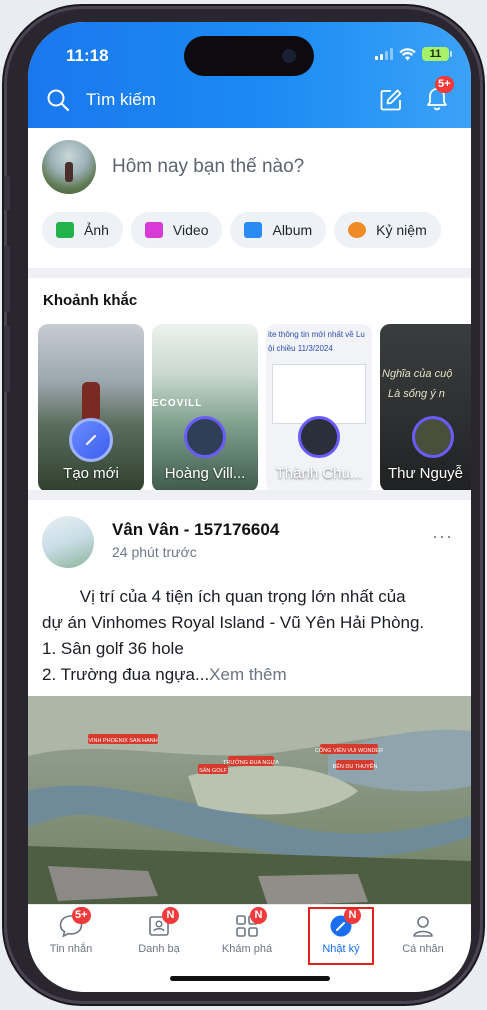 This screenshot has height=1010, width=487. What do you see at coordinates (425, 408) in the screenshot?
I see `story-item: Nghĩa của cuộ Là sống ý n Thư Nguyễ` at bounding box center [425, 408].